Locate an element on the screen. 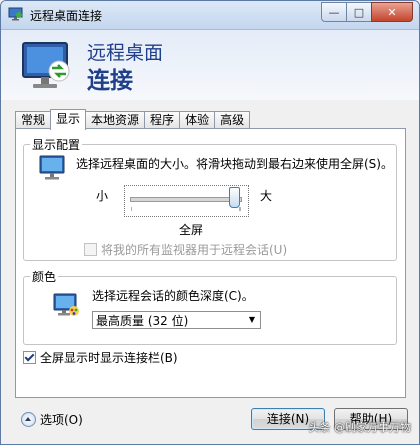  header-title-line2: 连接 is located at coordinates (110, 81).